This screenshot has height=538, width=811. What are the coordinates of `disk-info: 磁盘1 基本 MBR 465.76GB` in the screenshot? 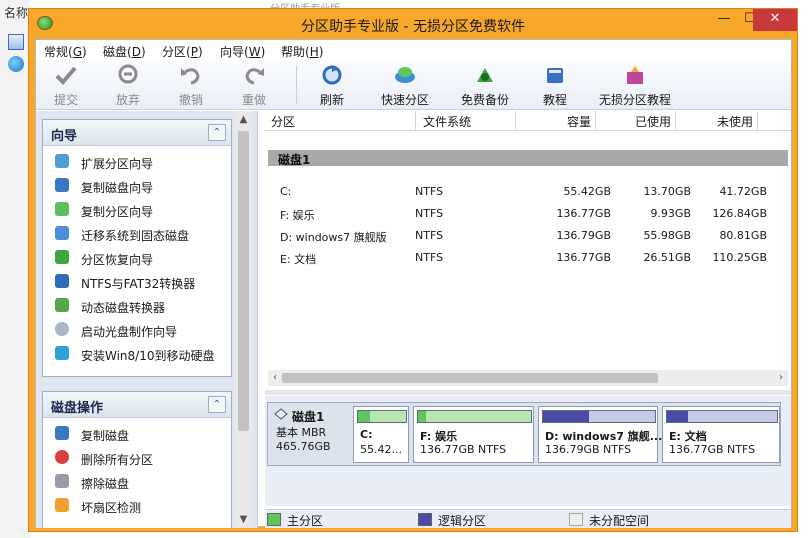 It's located at (310, 434).